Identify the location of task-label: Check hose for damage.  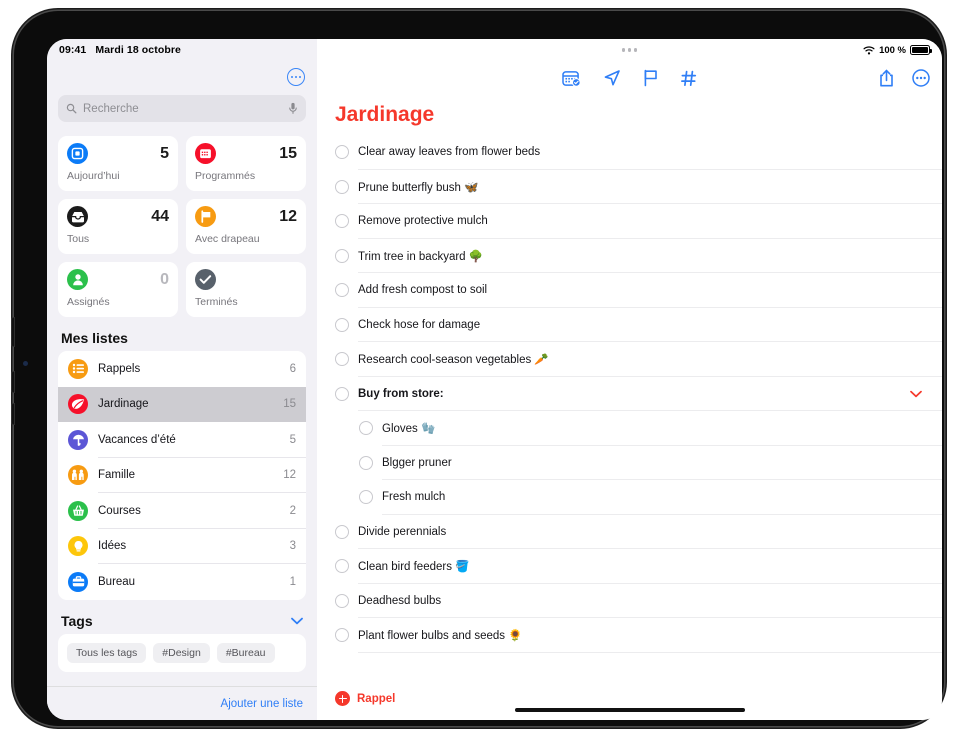
(419, 324).